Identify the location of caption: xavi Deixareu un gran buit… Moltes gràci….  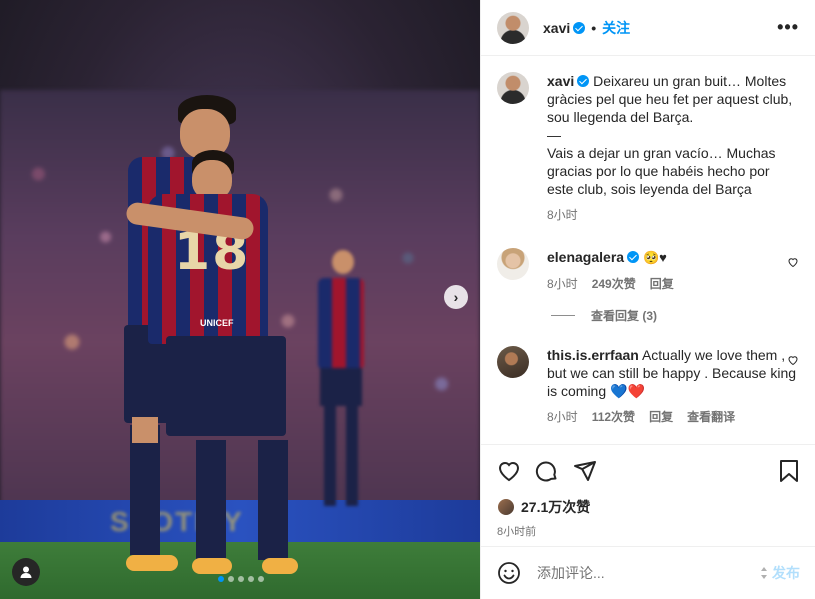
(648, 148).